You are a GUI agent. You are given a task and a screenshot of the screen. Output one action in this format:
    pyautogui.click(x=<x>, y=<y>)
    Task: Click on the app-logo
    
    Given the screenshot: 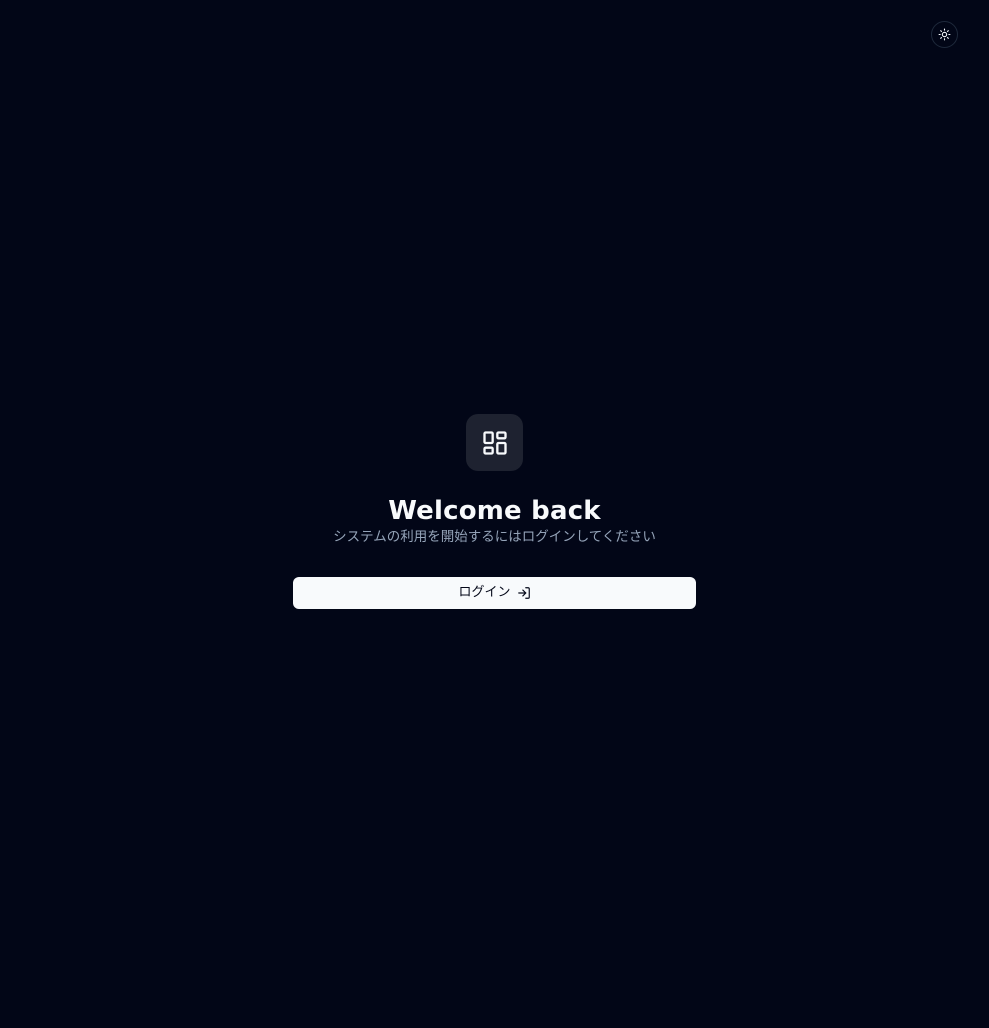 What is the action you would take?
    pyautogui.click(x=494, y=442)
    